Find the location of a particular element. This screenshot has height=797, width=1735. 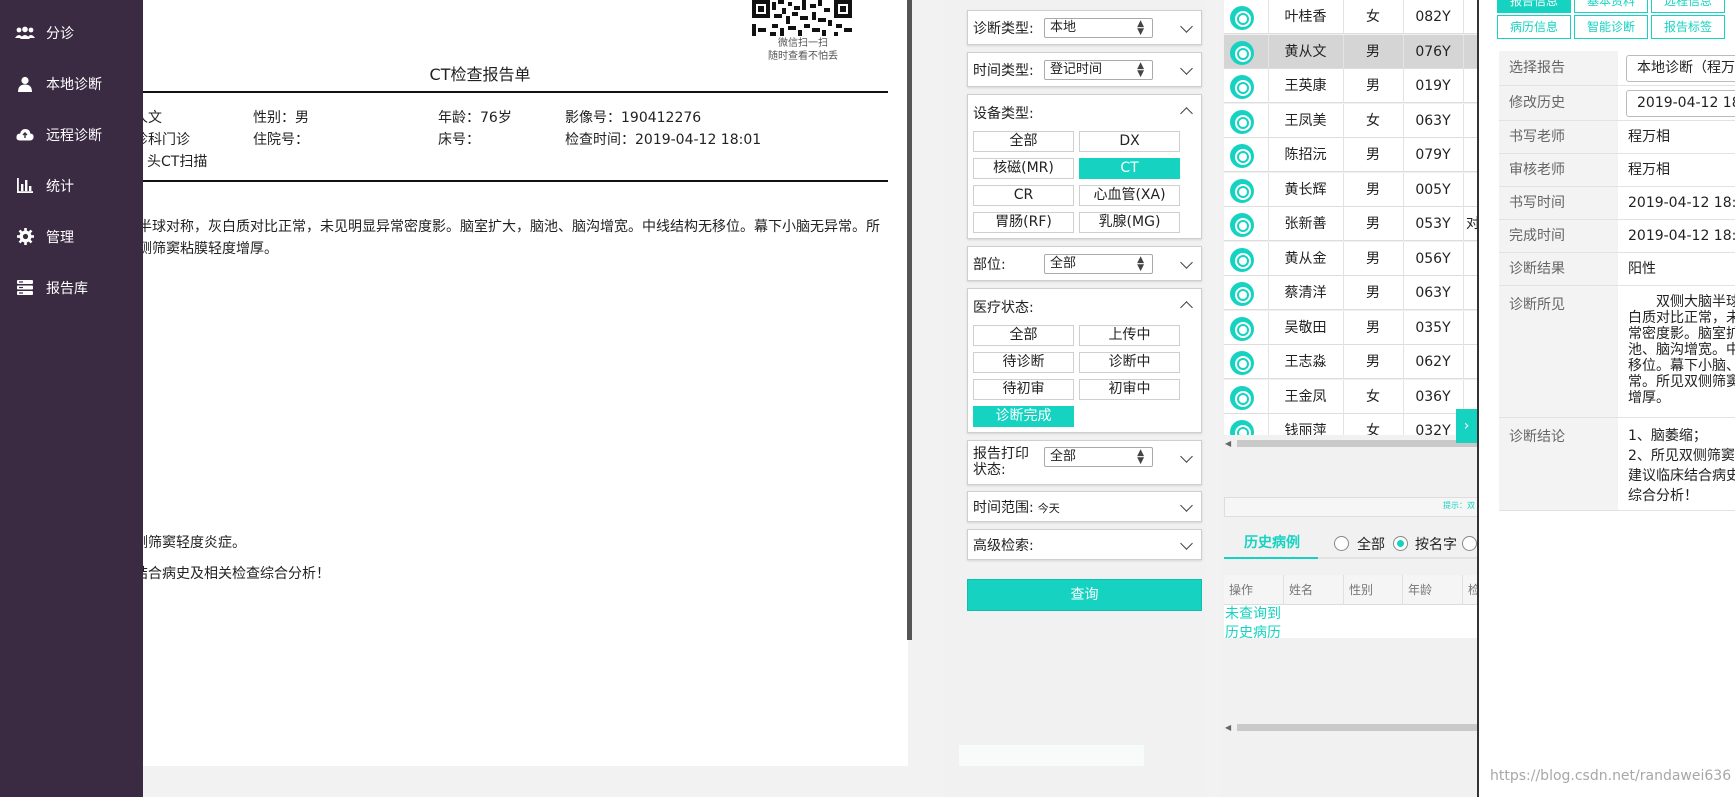

patient-name: 叶桂香 is located at coordinates (1305, 17).